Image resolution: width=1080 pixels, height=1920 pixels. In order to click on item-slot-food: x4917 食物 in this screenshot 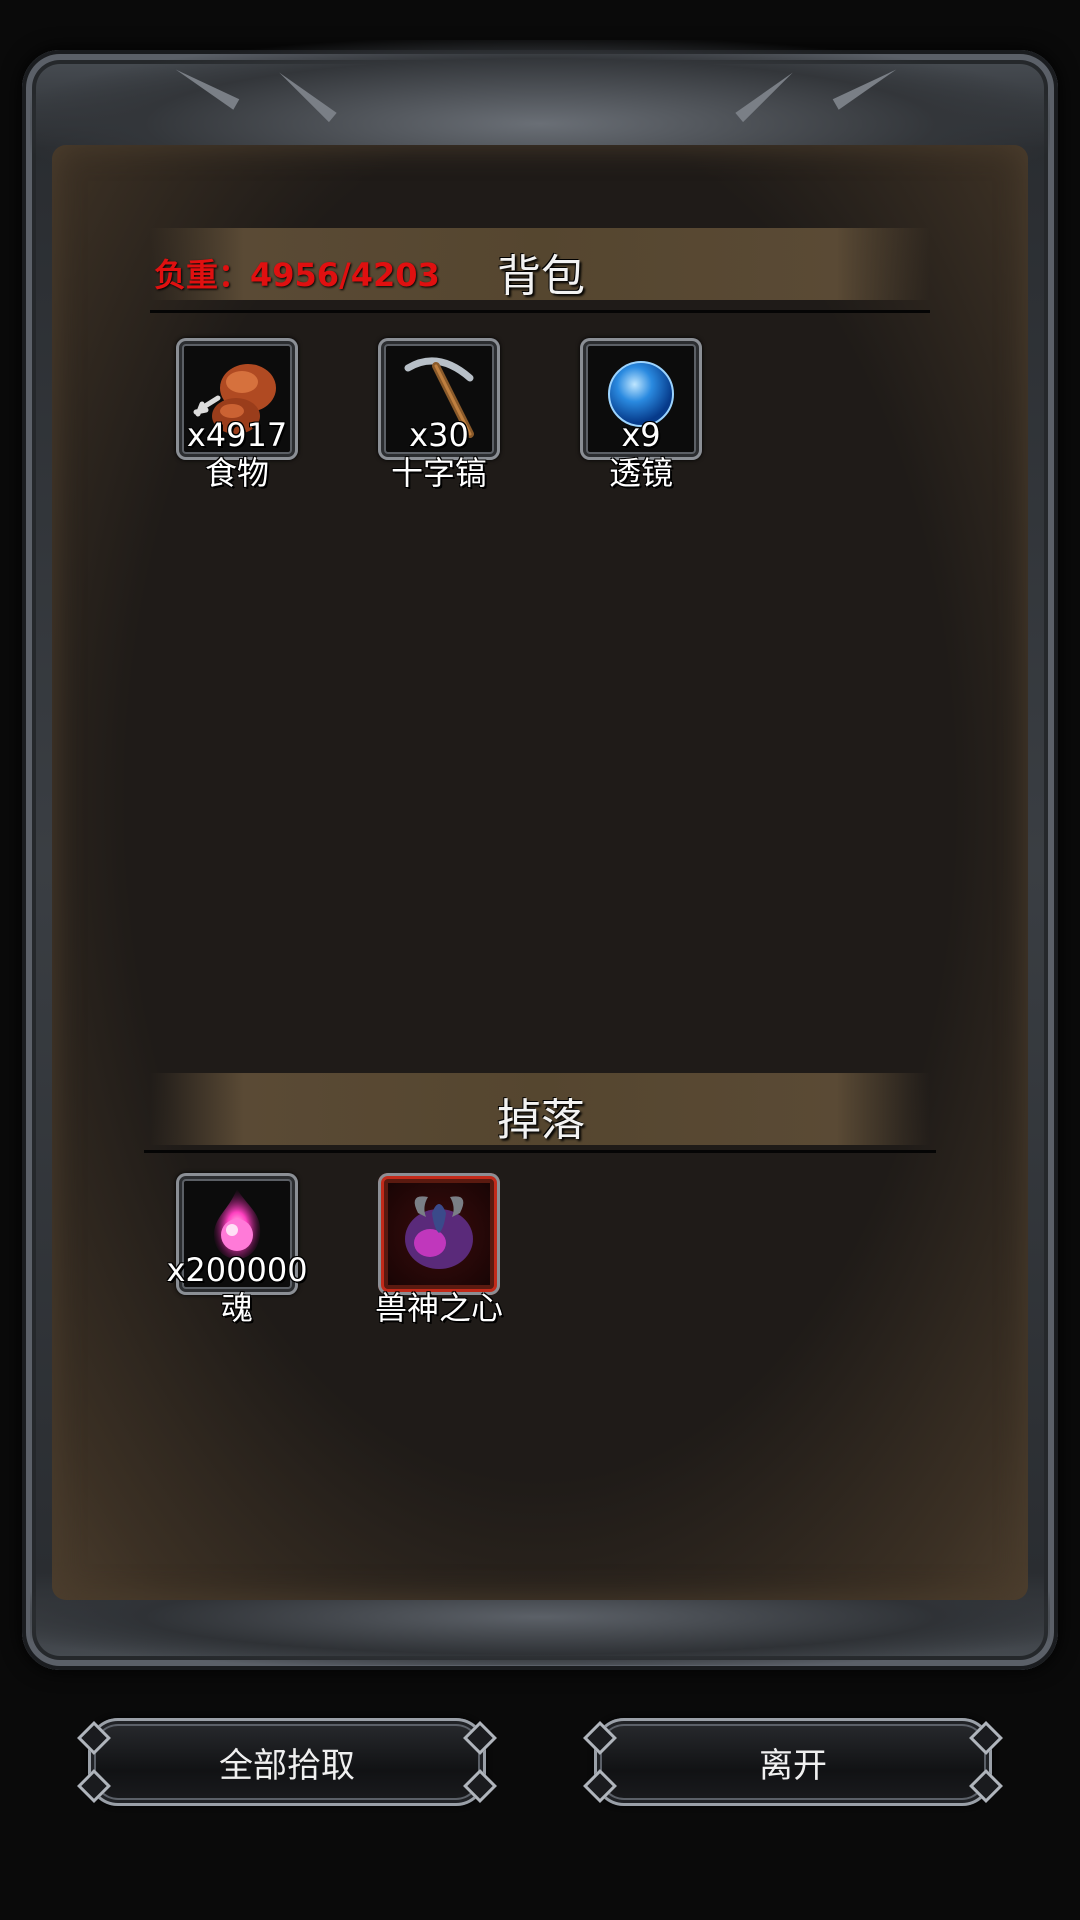, I will do `click(237, 415)`.